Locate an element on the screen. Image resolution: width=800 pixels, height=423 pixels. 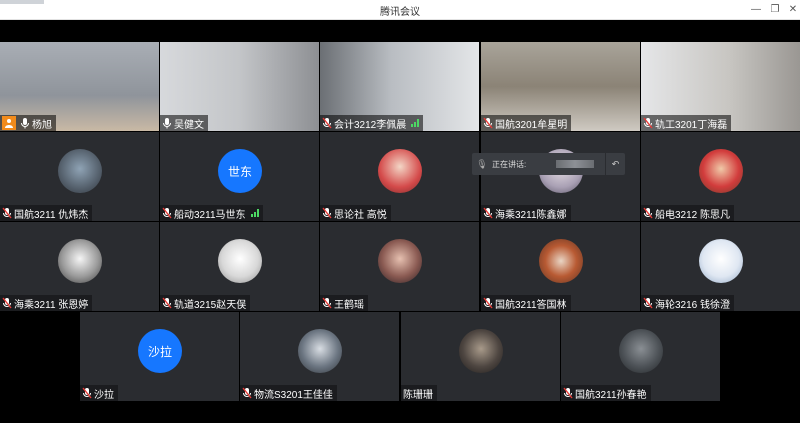
participant-namebar: 轨道3215赵天俣 is located at coordinates (205, 303).